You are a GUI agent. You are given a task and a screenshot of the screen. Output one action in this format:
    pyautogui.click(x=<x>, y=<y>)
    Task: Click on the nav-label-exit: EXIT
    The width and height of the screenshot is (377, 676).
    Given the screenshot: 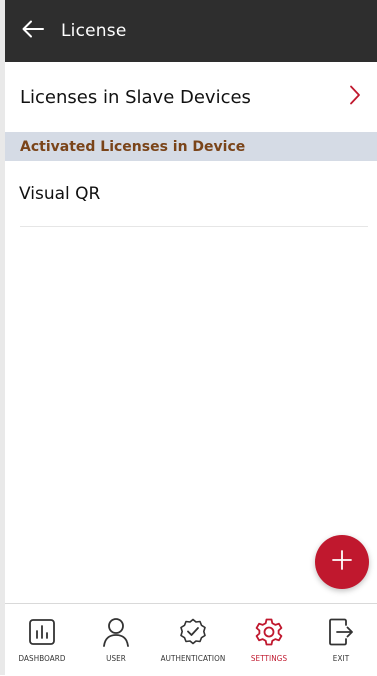 What is the action you would take?
    pyautogui.click(x=341, y=658)
    